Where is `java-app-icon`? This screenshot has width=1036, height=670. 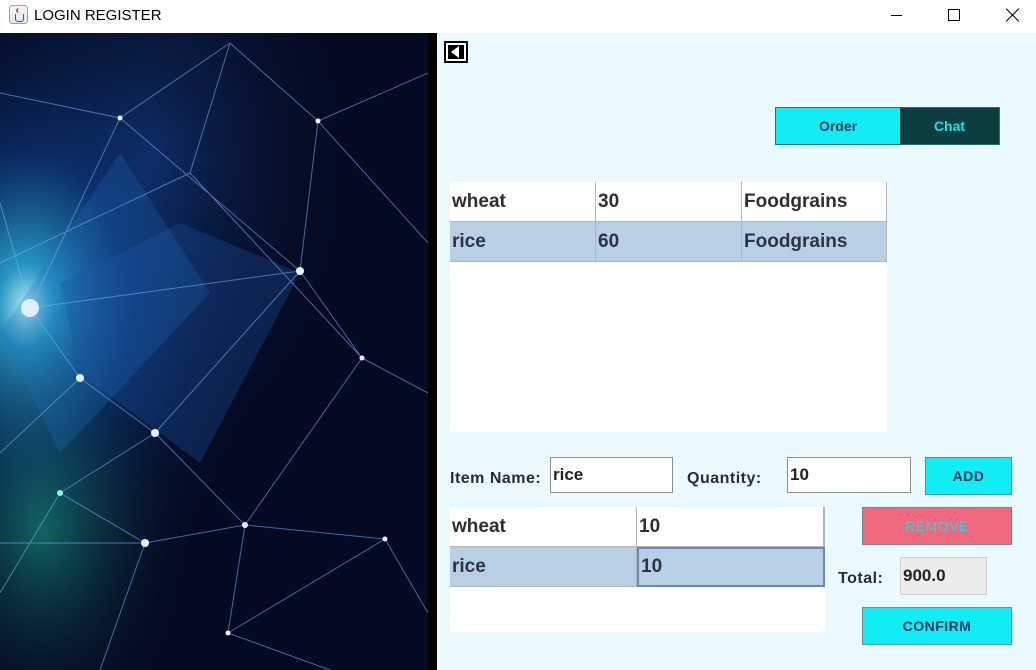 java-app-icon is located at coordinates (18, 14).